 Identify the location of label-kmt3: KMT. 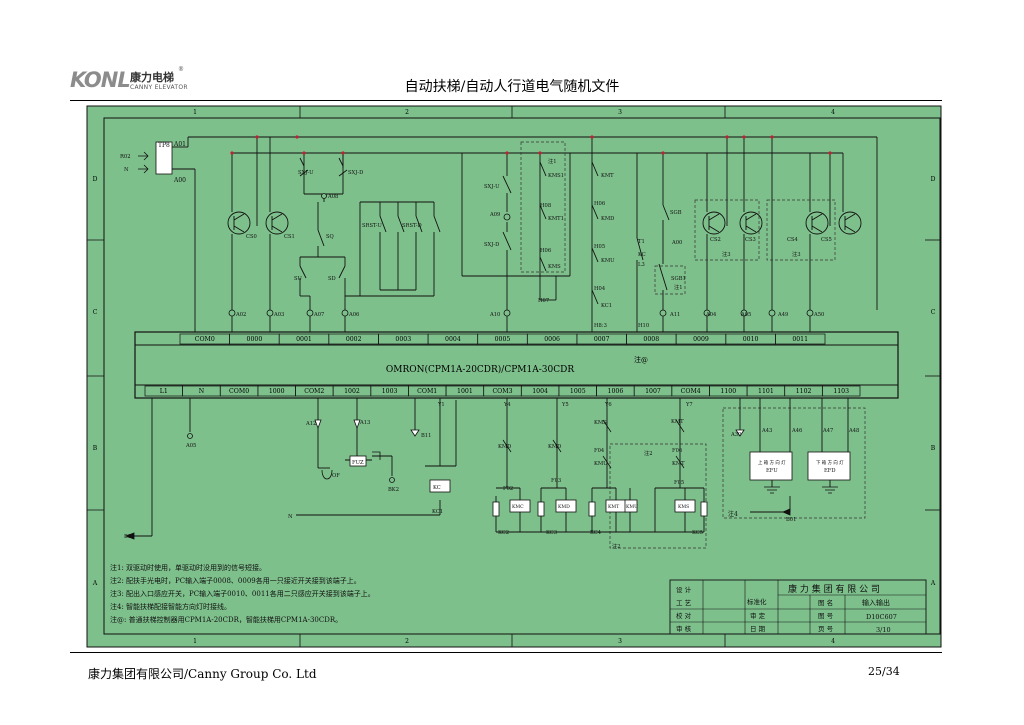
(678, 464).